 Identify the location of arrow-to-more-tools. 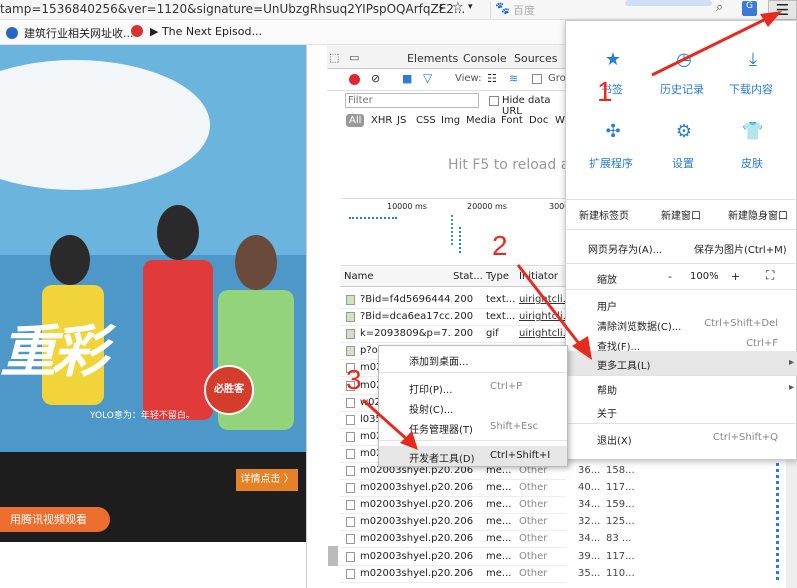
(551, 307).